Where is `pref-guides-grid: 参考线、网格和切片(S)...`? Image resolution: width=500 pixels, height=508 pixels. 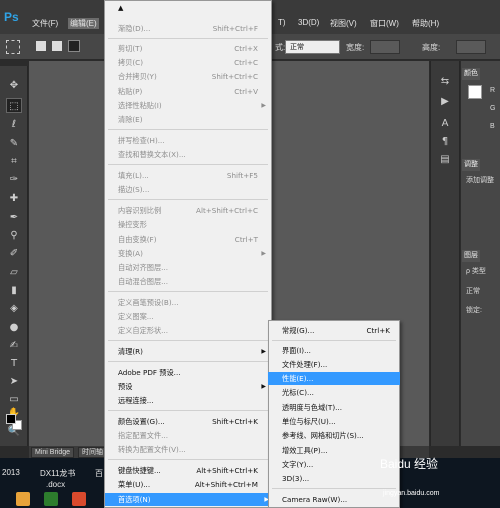 pref-guides-grid: 参考线、网格和切片(S)... is located at coordinates (334, 435).